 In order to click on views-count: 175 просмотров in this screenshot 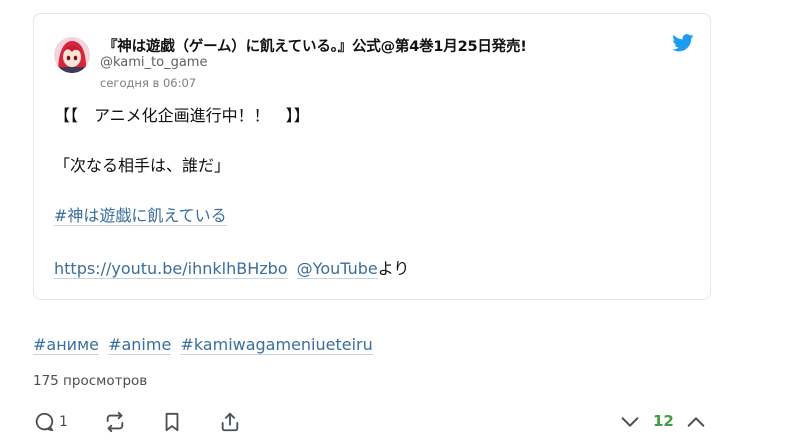, I will do `click(90, 381)`.